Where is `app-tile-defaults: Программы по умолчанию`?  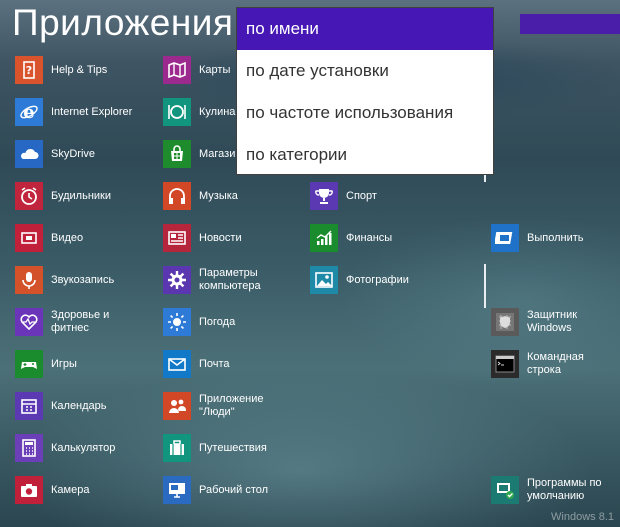
app-tile-defaults: Программы по умолчанию is located at coordinates (546, 490).